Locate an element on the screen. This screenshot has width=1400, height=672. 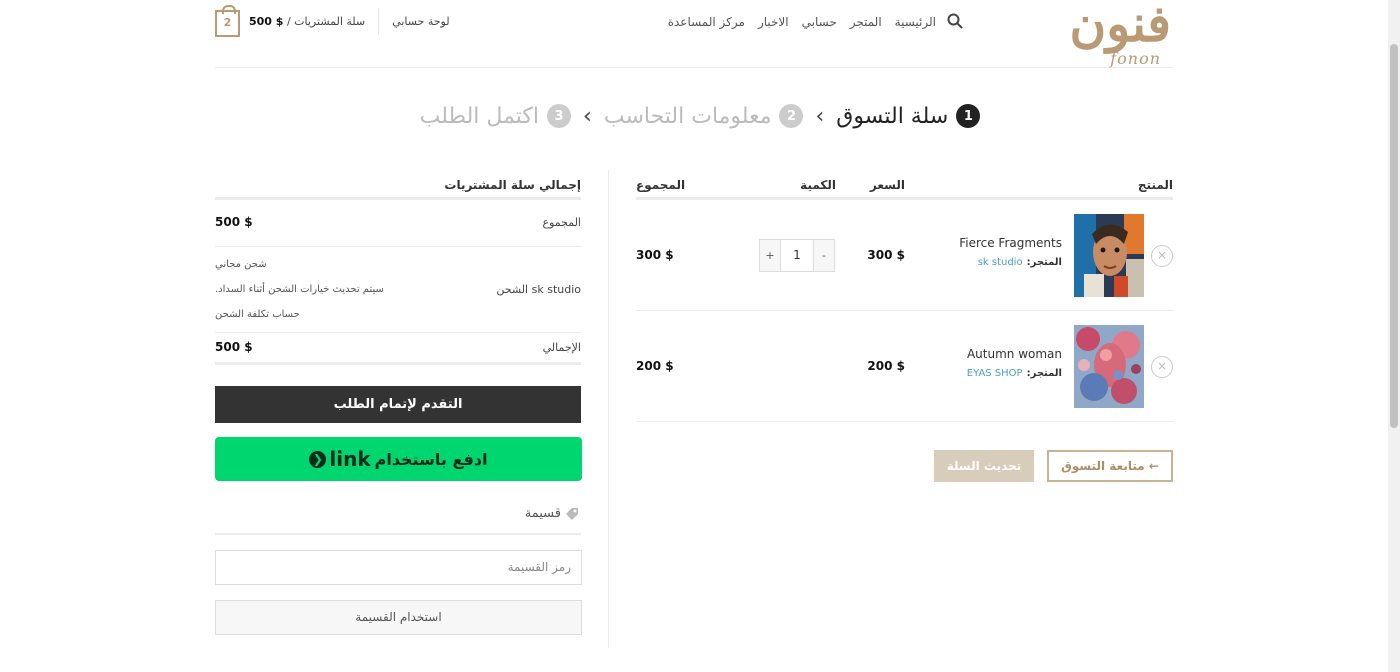
cart-actions: ← متابعة التسوق تحديث السلة is located at coordinates (904, 466).